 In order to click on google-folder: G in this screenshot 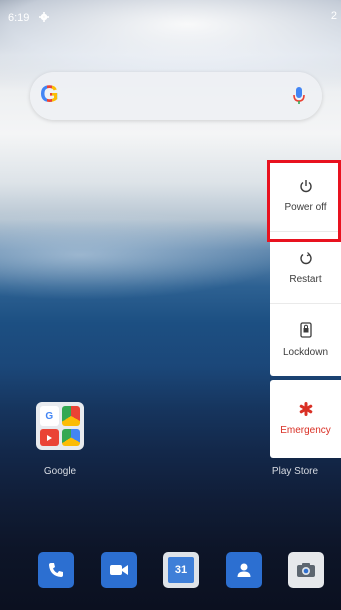, I will do `click(60, 426)`.